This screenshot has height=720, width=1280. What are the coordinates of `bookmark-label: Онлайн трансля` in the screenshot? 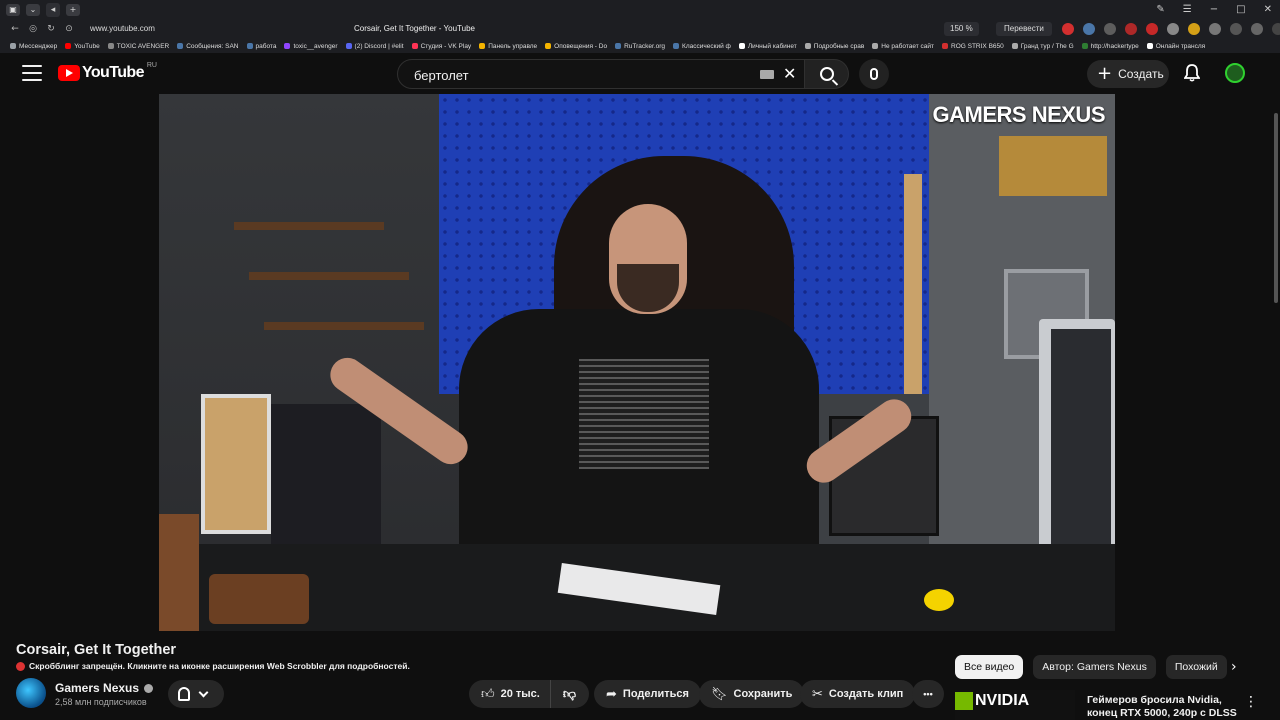 It's located at (1180, 46).